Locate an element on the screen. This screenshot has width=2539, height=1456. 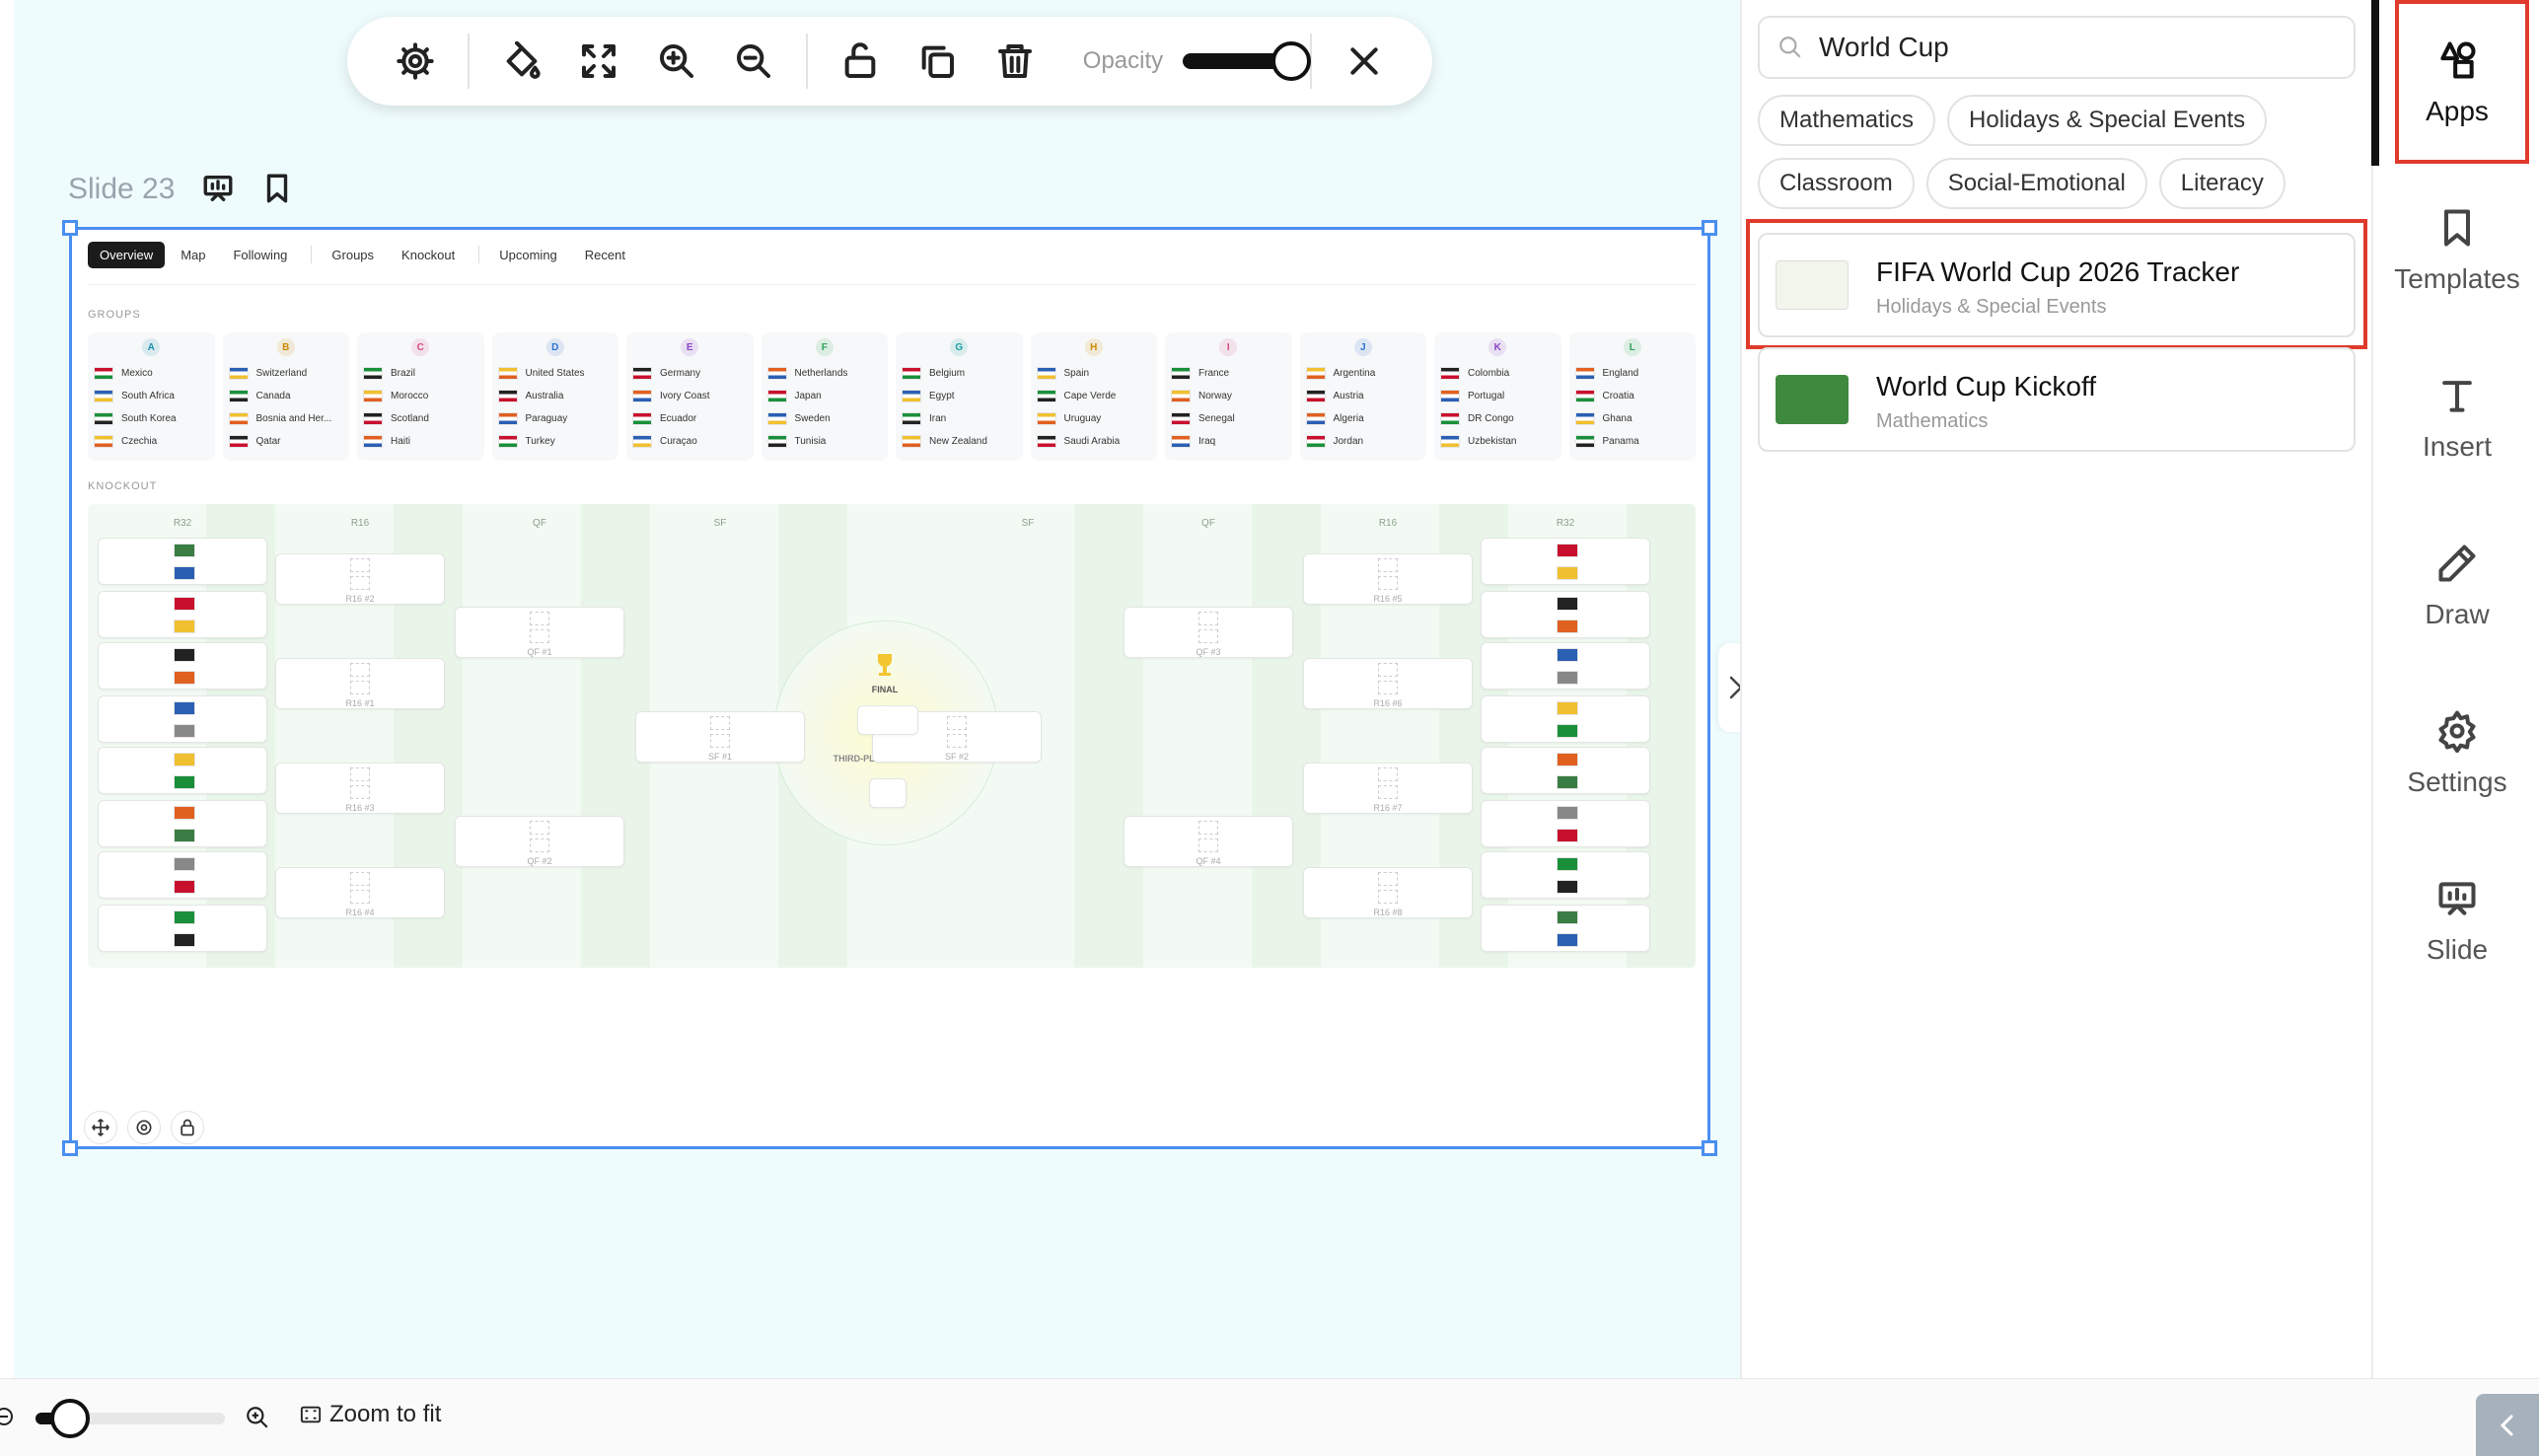
team-row: Norway is located at coordinates (1228, 396).